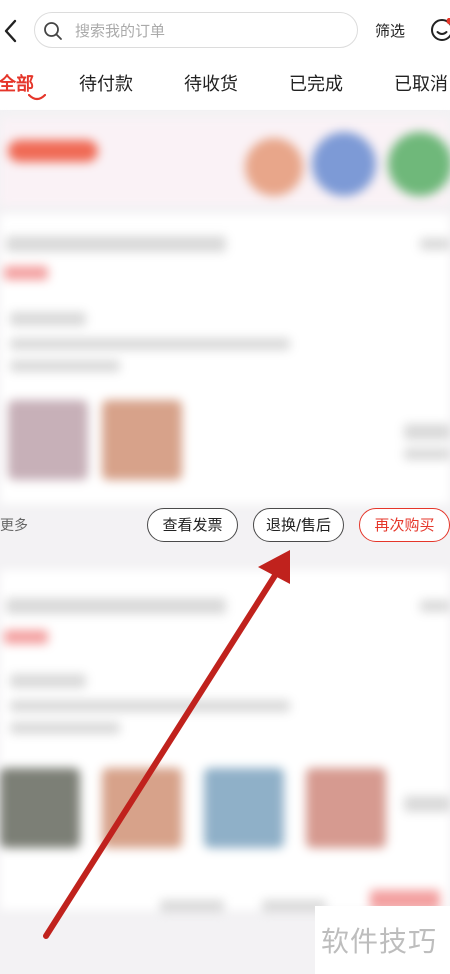  Describe the element at coordinates (404, 525) in the screenshot. I see `buy-again-button: 再次购买` at that location.